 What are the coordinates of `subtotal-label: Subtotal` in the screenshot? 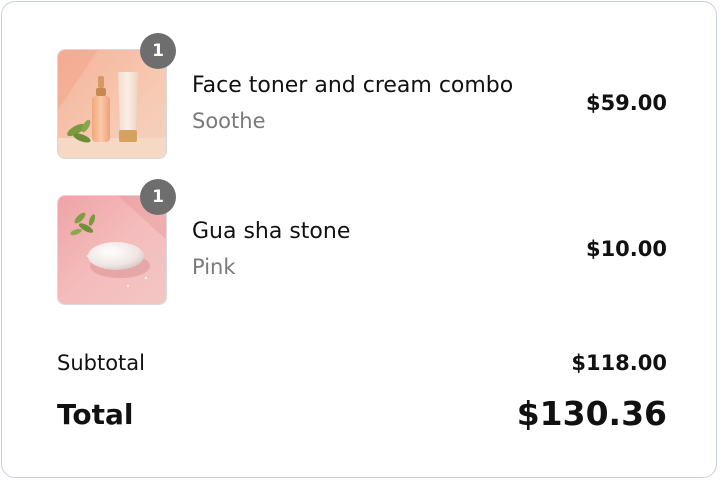 It's located at (101, 363).